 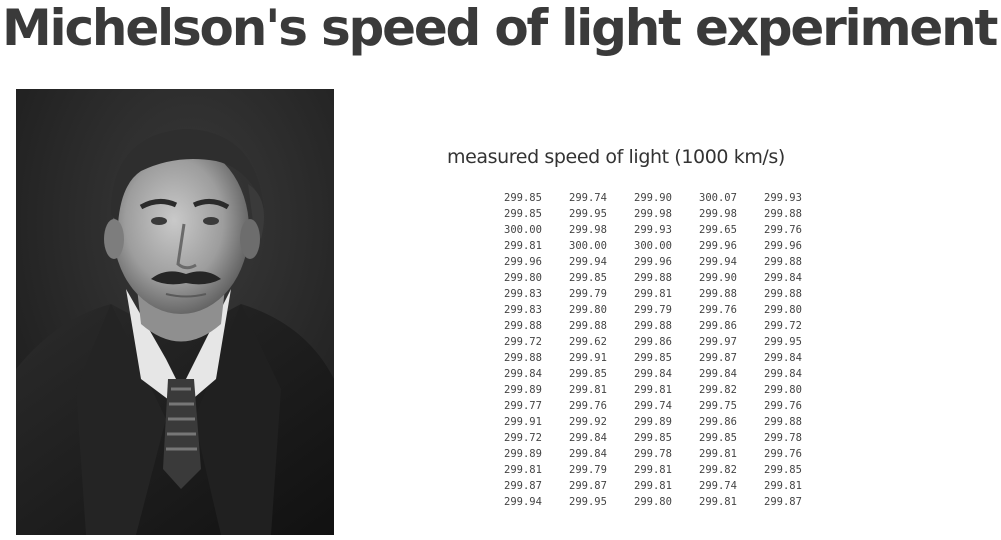 I want to click on measurement-value: 299.97, so click(x=718, y=342).